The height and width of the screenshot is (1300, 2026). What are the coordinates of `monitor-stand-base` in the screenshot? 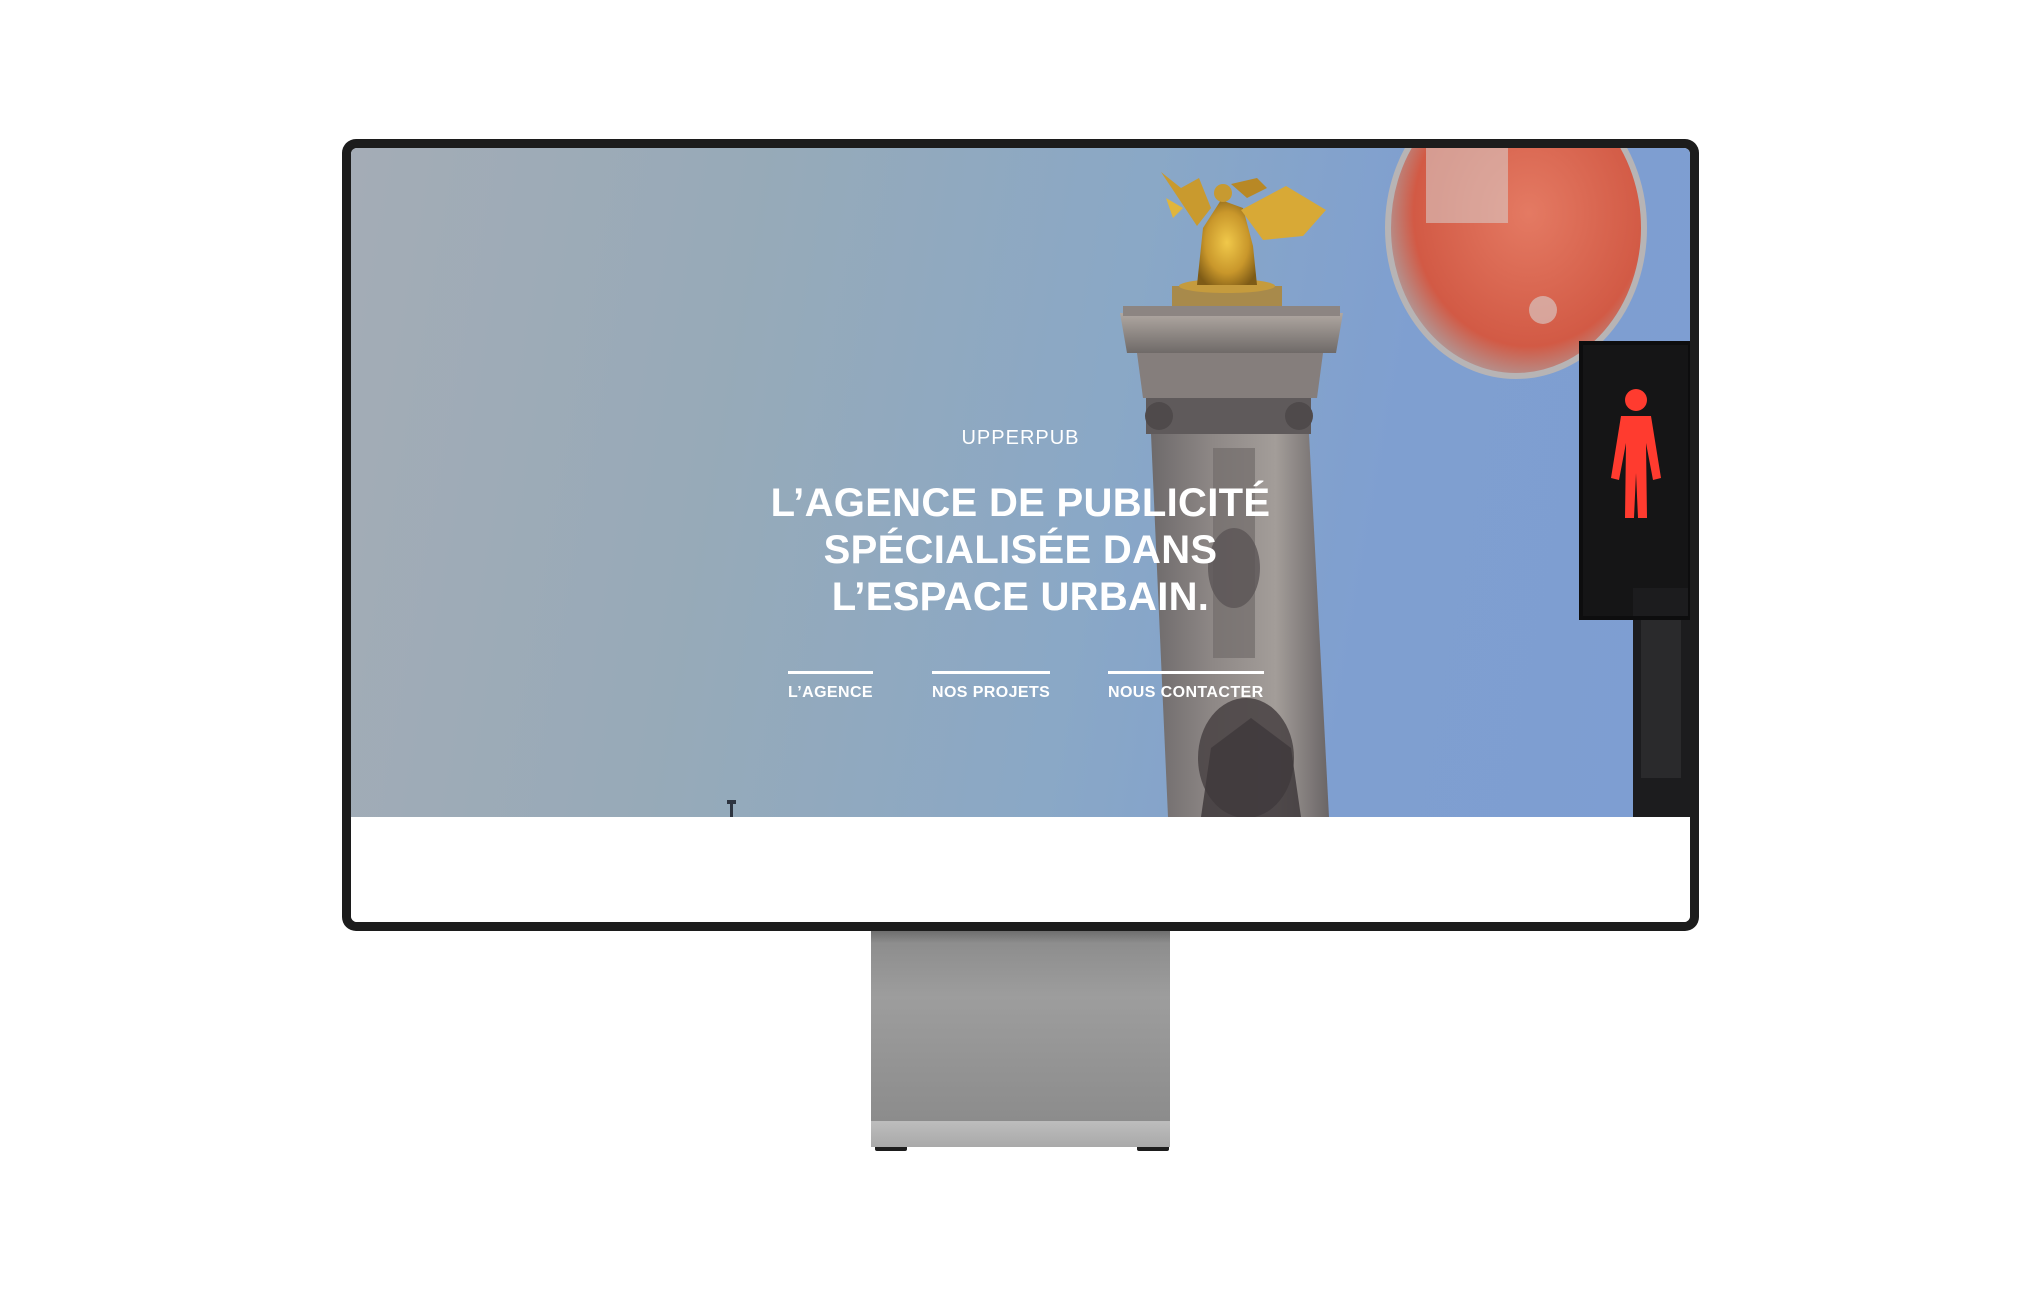 It's located at (1020, 1134).